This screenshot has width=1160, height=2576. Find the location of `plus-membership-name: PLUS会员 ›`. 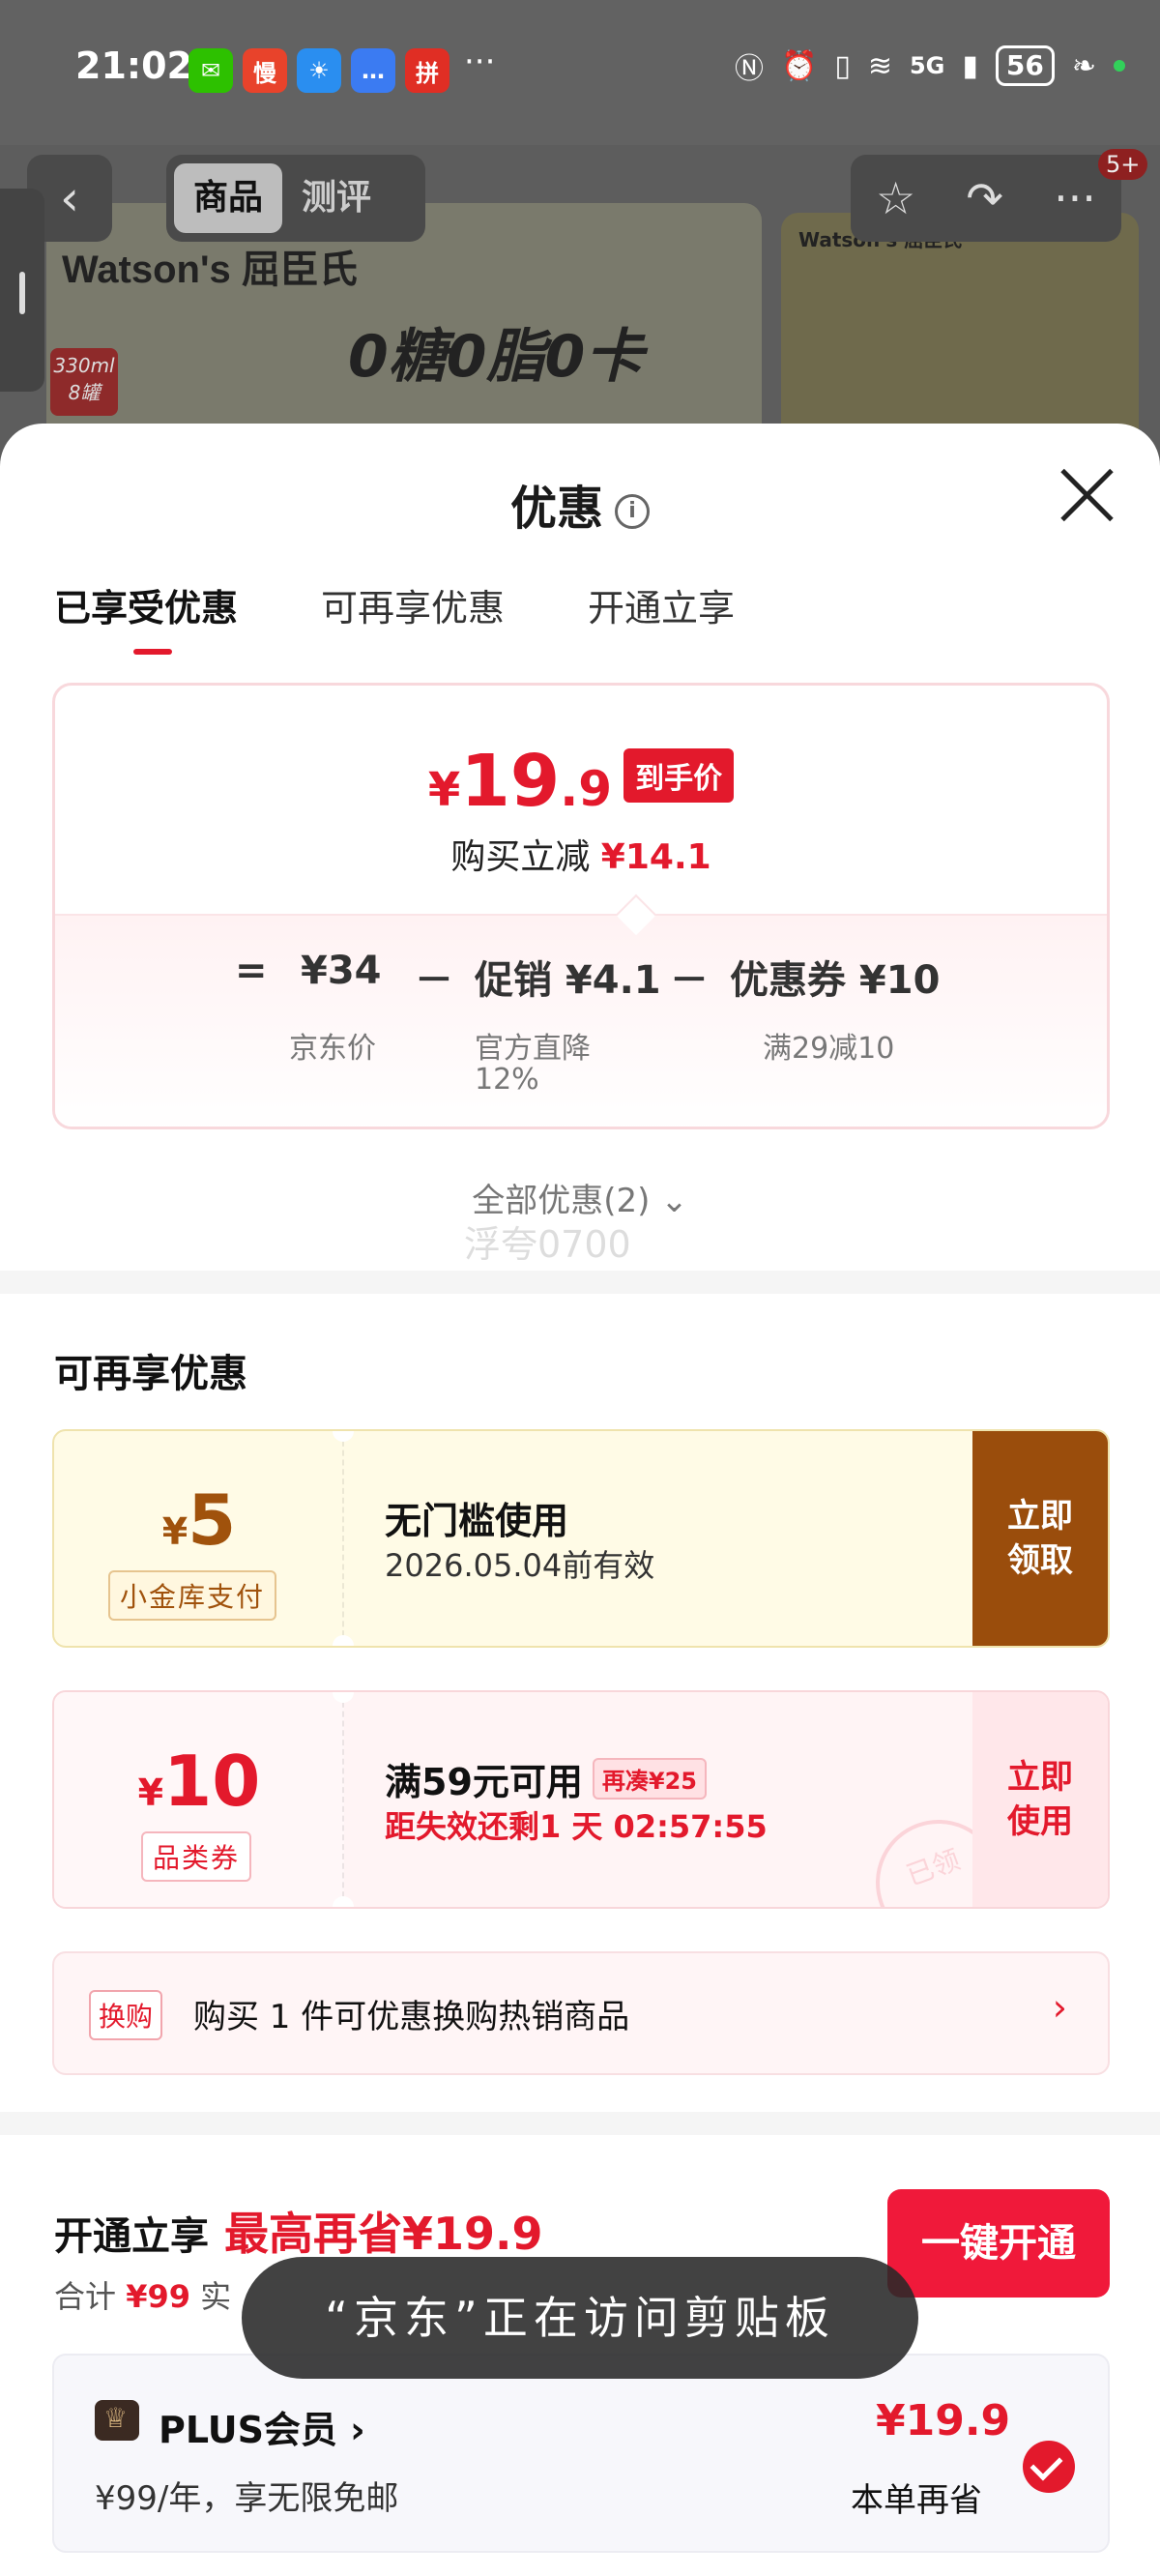

plus-membership-name: PLUS会员 › is located at coordinates (262, 2426).